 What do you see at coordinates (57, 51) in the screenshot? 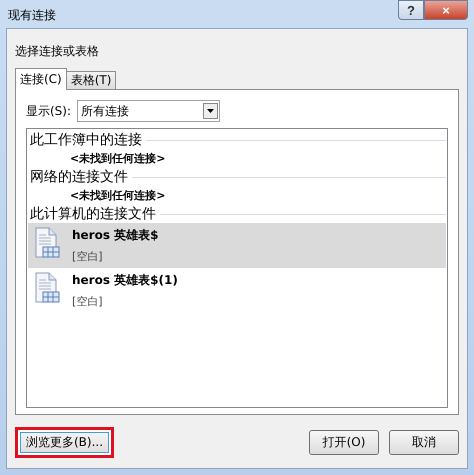
I see `prompt-label: 选择连接或表格` at bounding box center [57, 51].